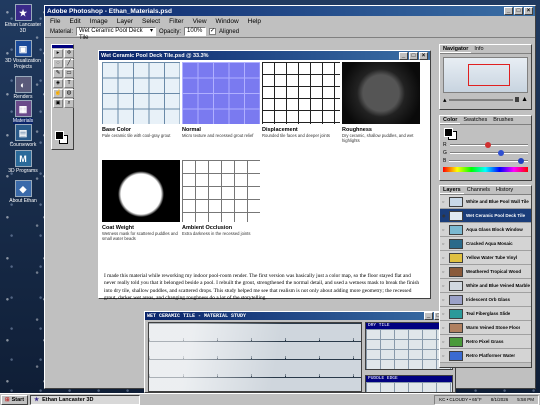 The width and height of the screenshot is (540, 405). Describe the element at coordinates (23, 162) in the screenshot. I see `desktop-icon-programs: M 3D Programs` at that location.